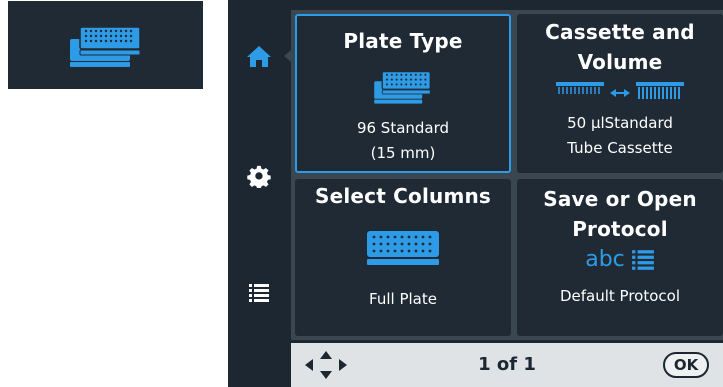 The width and height of the screenshot is (723, 387). I want to click on sidebar-item-list, so click(259, 293).